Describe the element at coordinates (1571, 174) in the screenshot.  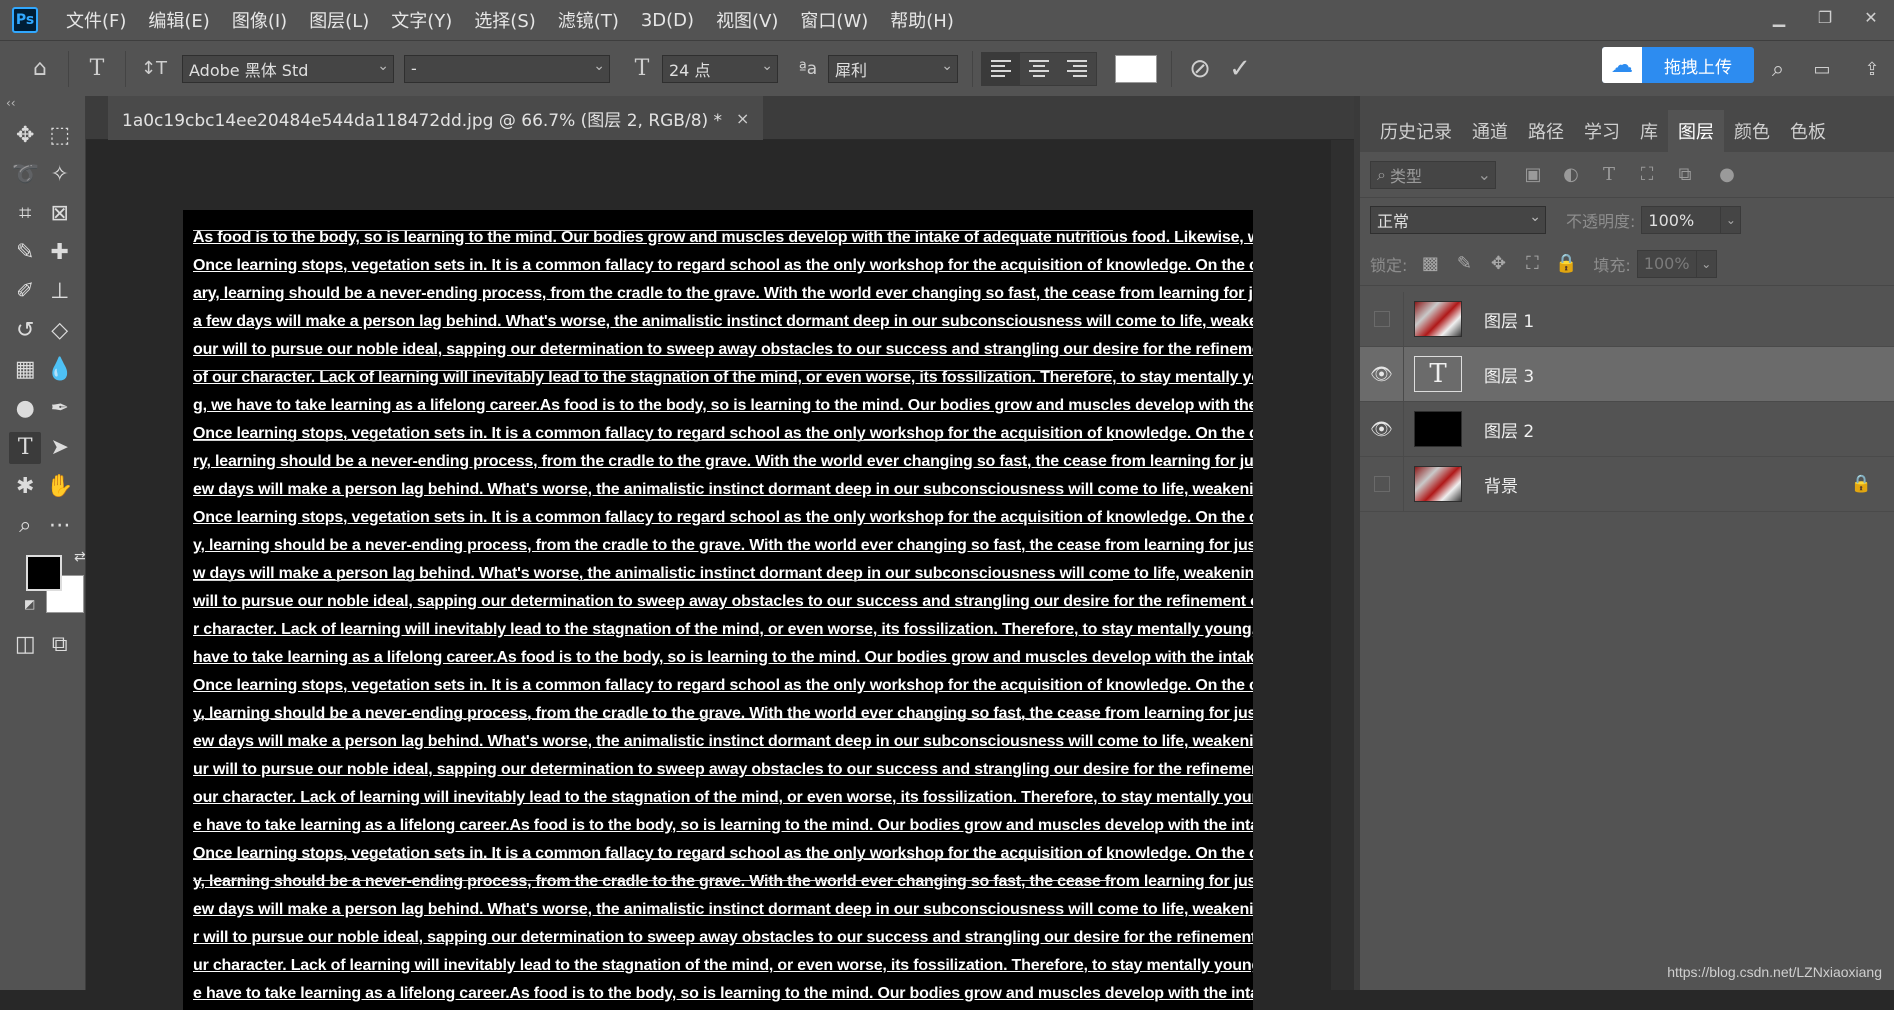
I see `filter-adjustment-icon: ◐` at that location.